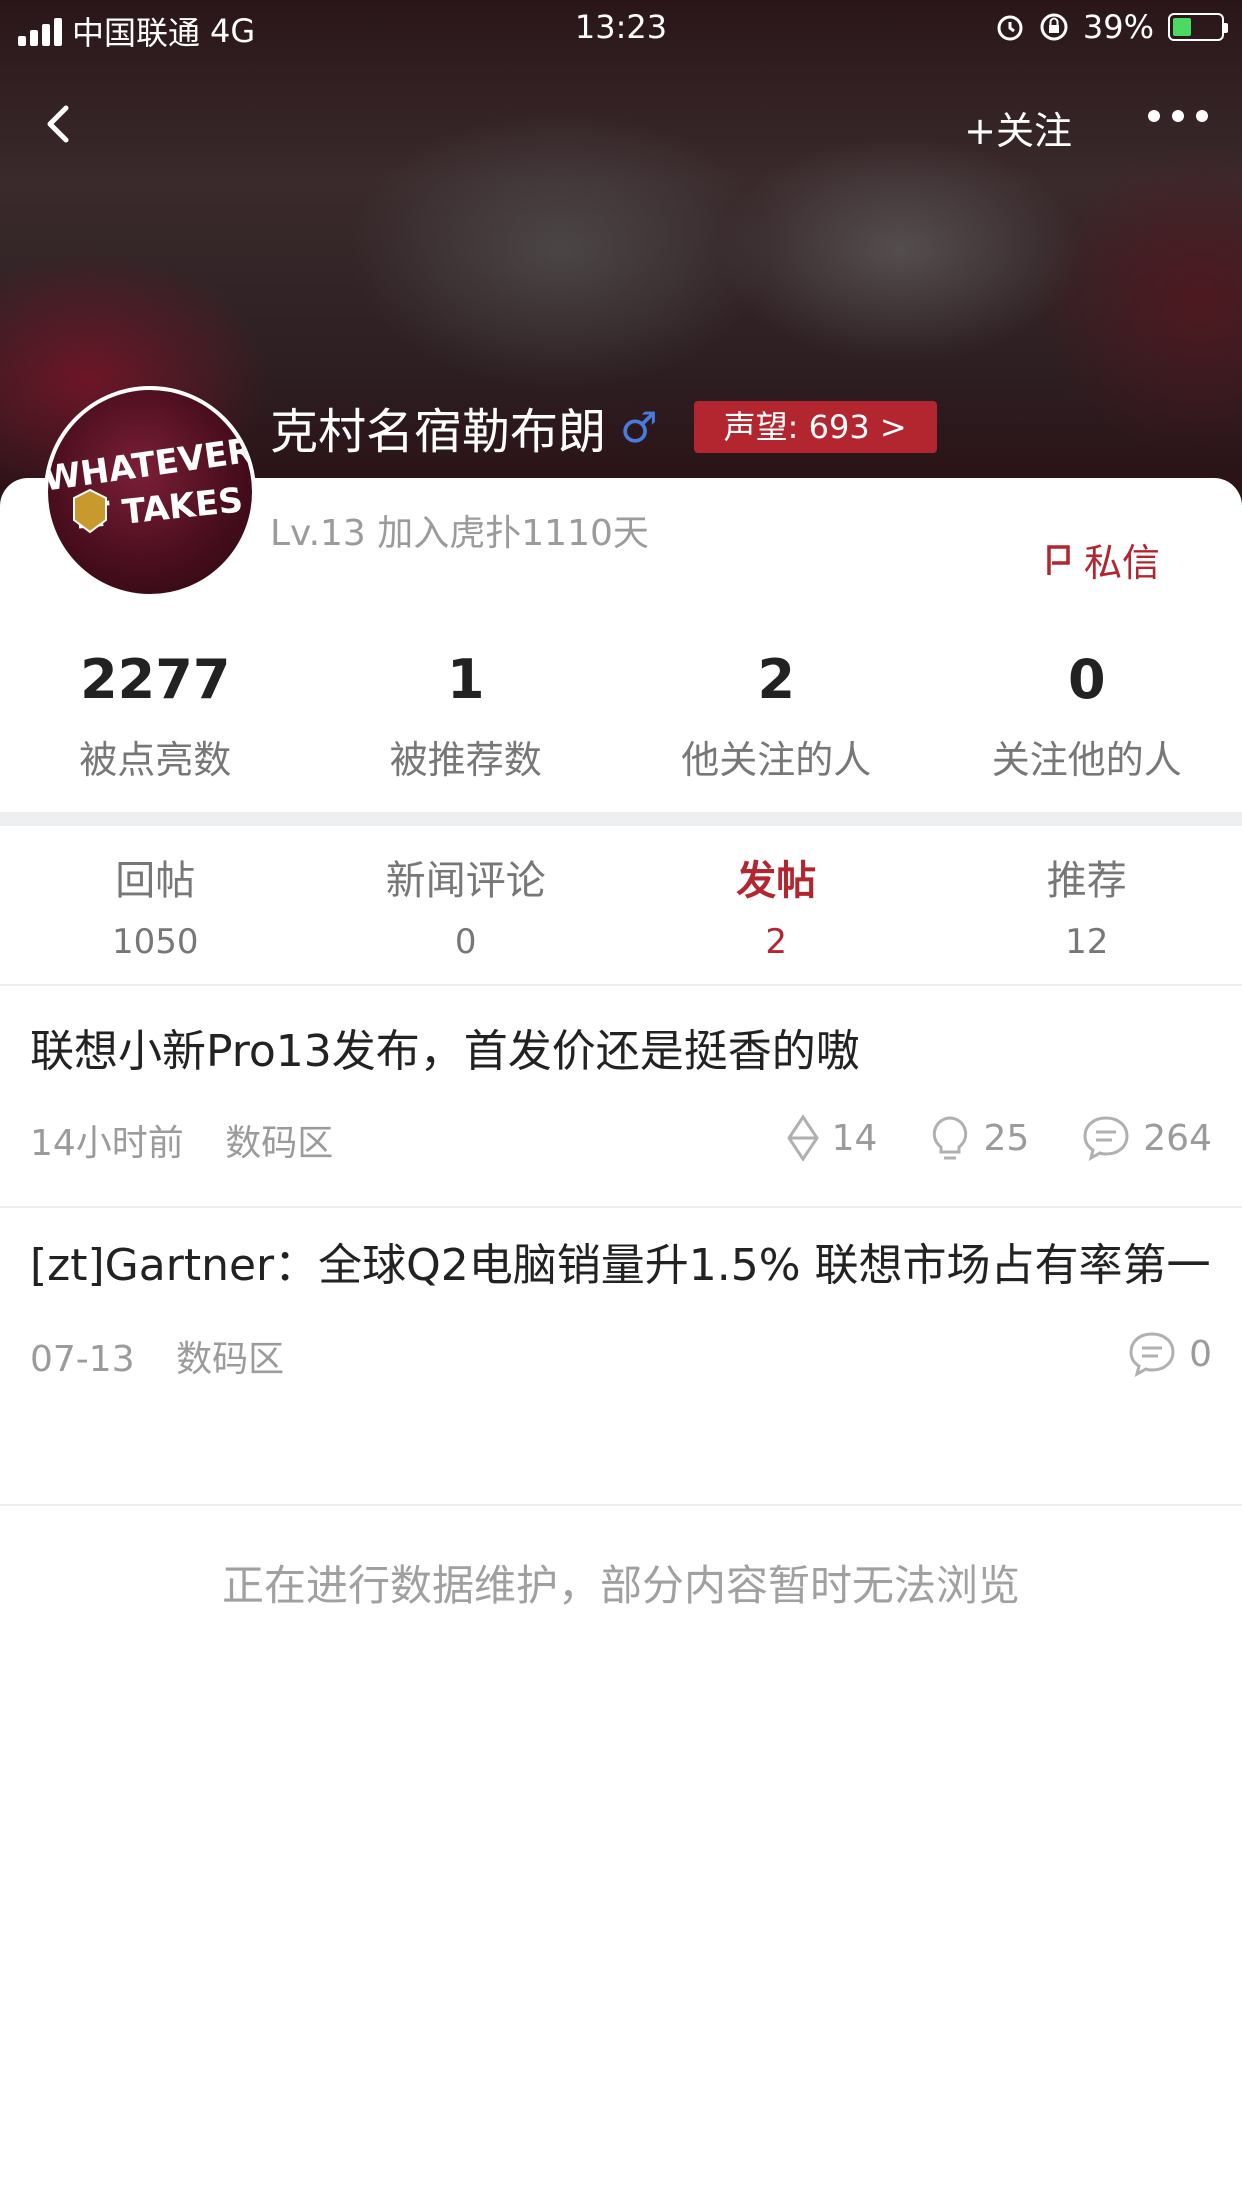 This screenshot has width=1242, height=2208. Describe the element at coordinates (1177, 1138) in the screenshot. I see `reply-count: 264` at that location.